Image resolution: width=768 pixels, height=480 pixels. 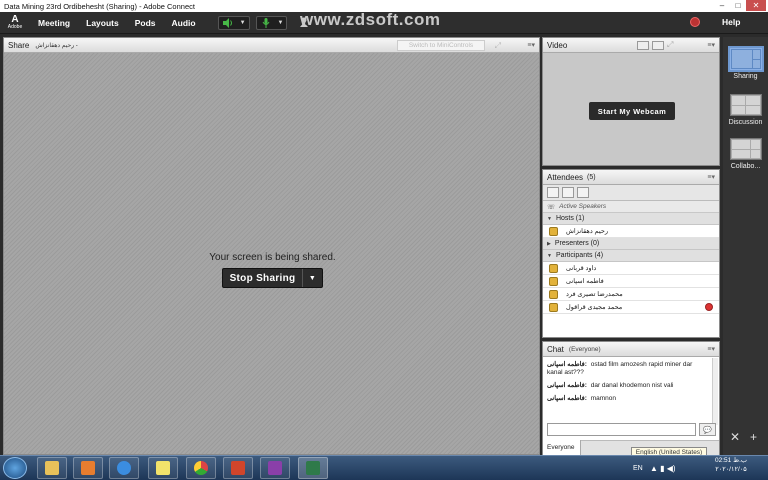 What do you see at coordinates (631, 177) in the screenshot?
I see `attendees-pod-header: Attendees (5) ≡▾` at bounding box center [631, 177].